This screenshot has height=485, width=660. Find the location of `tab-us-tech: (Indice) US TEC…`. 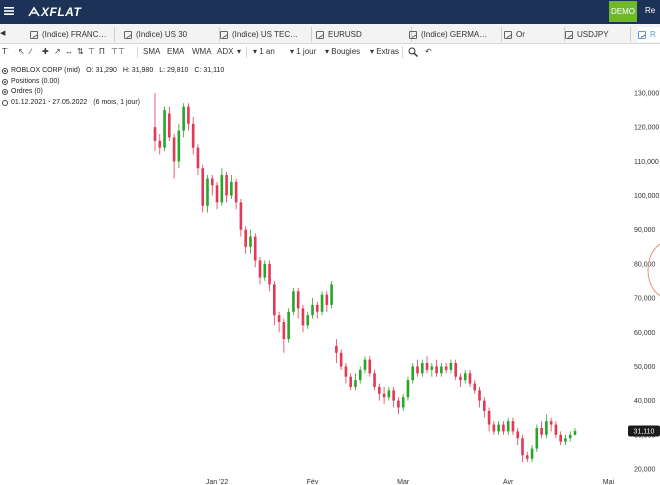

tab-us-tech: (Indice) US TEC… is located at coordinates (266, 34).